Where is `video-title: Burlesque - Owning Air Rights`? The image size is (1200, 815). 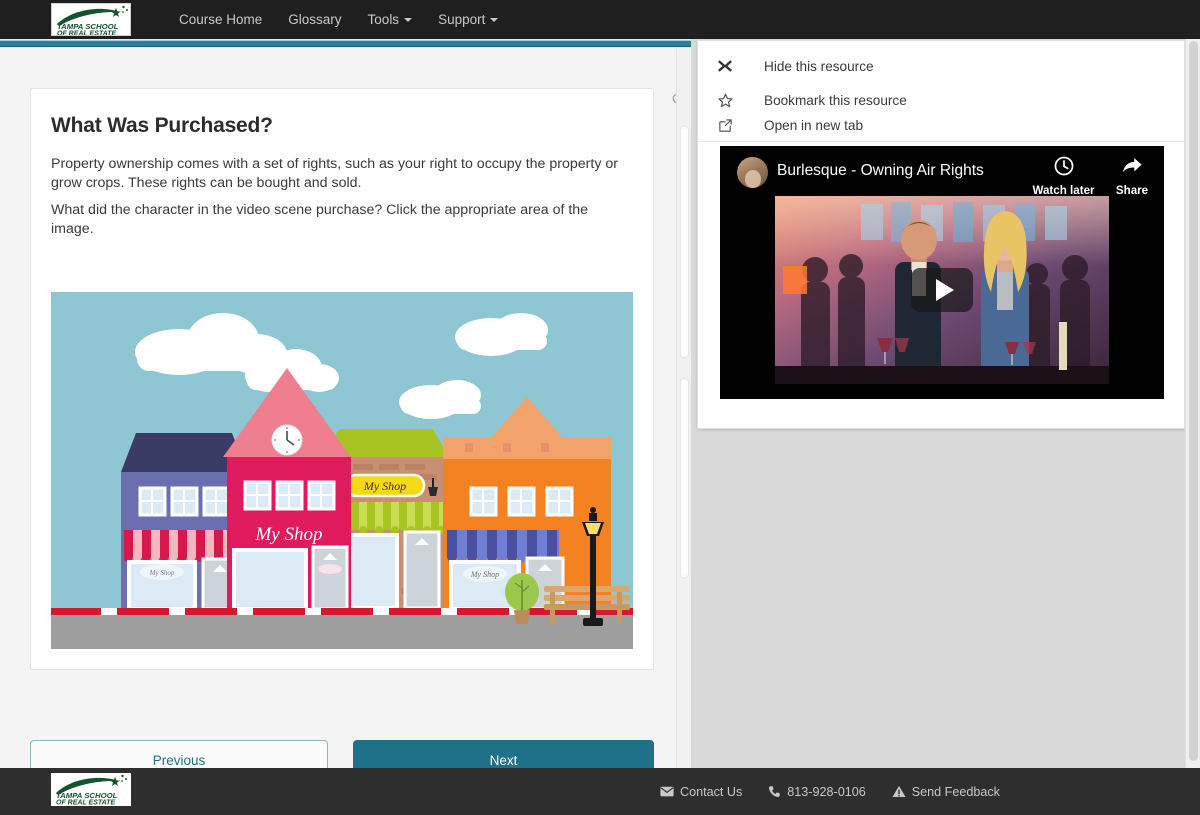
video-title: Burlesque - Owning Air Rights is located at coordinates (880, 171).